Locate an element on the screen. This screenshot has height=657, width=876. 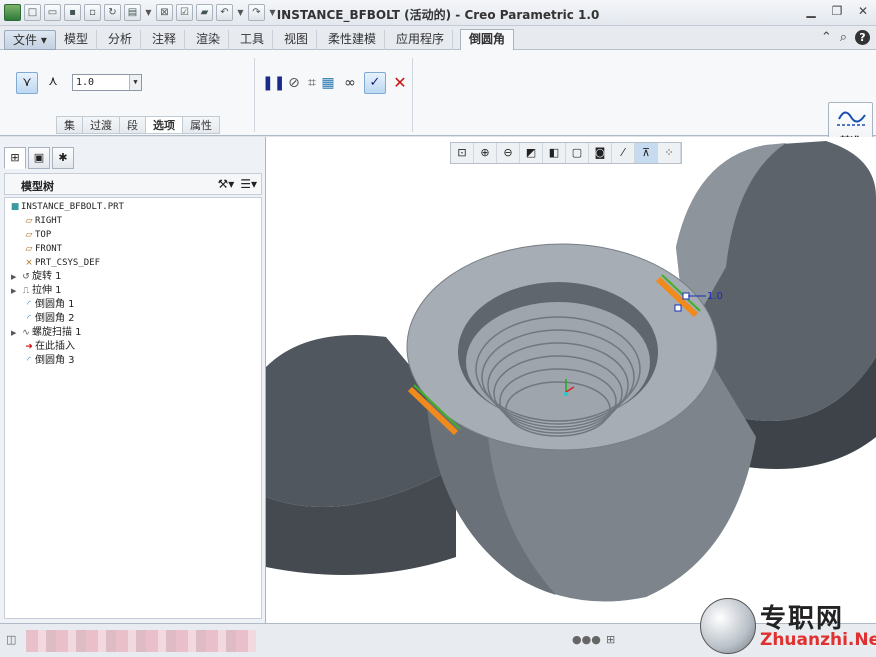
radius-dropdown: 1.0 ▼ is located at coordinates (107, 82).